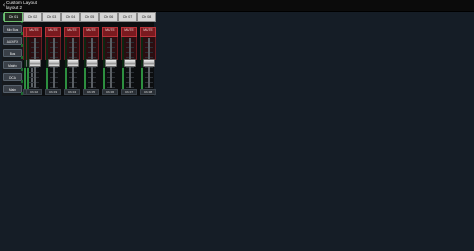 The width and height of the screenshot is (474, 251). Describe the element at coordinates (72, 92) in the screenshot. I see `channel-name-label: Ch 04` at that location.